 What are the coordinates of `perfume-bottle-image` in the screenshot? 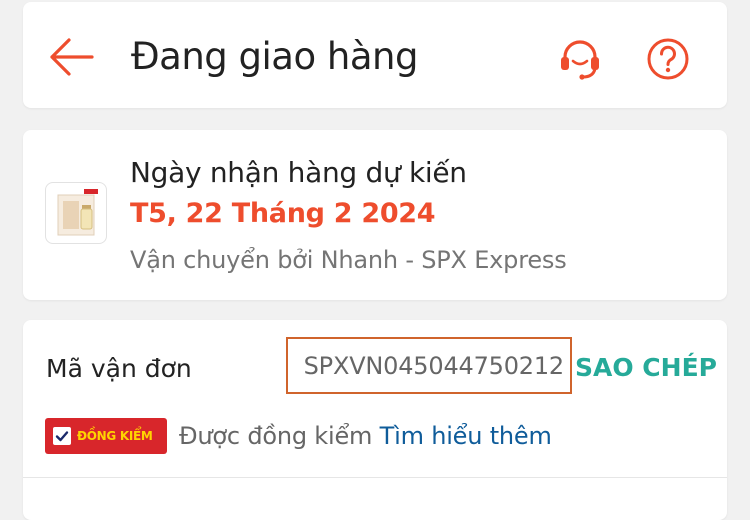 It's located at (77, 212).